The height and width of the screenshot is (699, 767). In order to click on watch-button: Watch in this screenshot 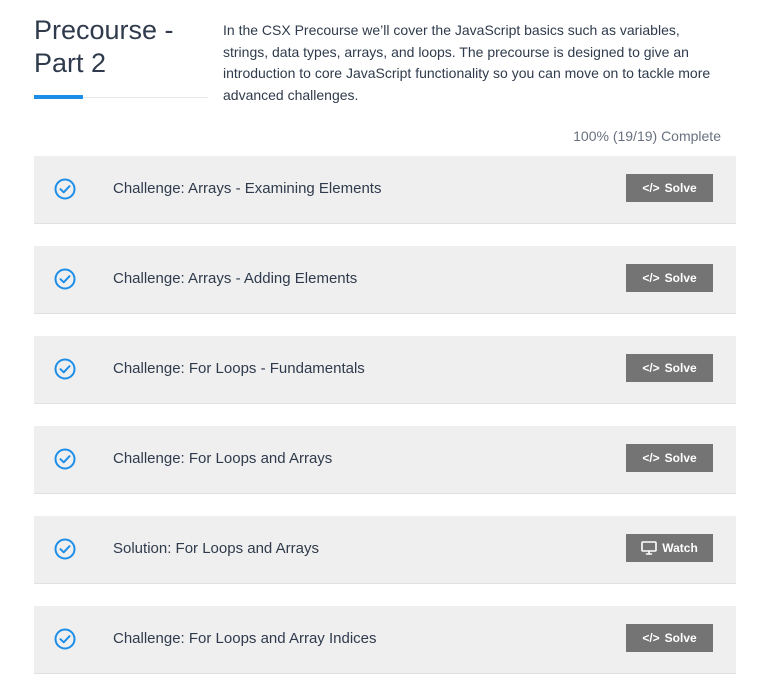, I will do `click(669, 548)`.